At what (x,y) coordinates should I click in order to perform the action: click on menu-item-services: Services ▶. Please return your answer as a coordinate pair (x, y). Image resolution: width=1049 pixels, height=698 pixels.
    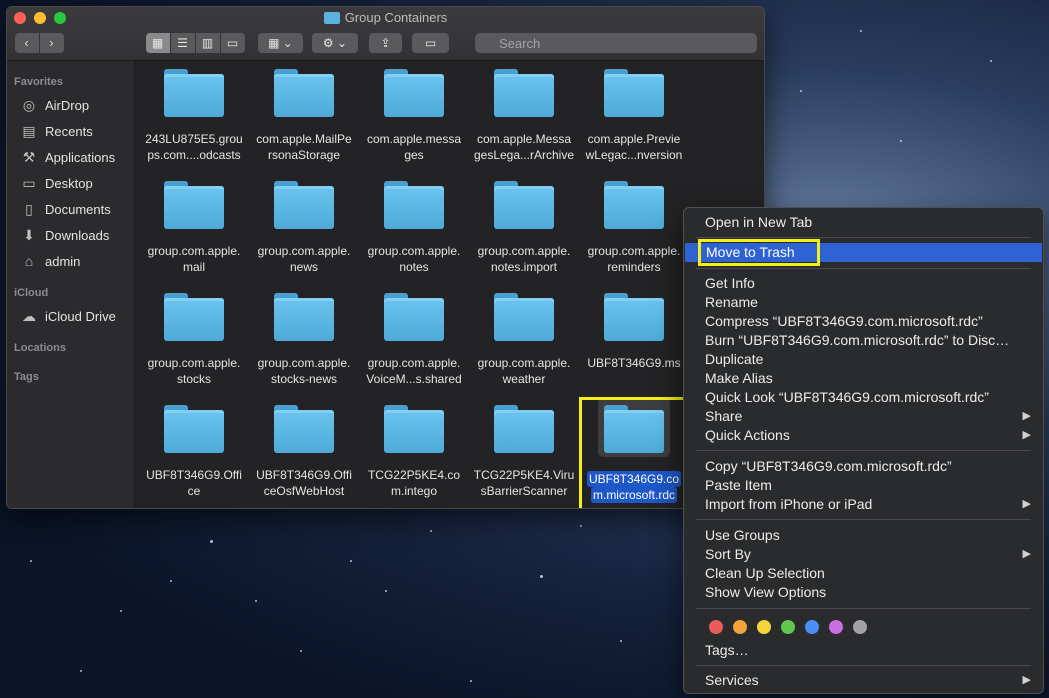
    Looking at the image, I should click on (863, 680).